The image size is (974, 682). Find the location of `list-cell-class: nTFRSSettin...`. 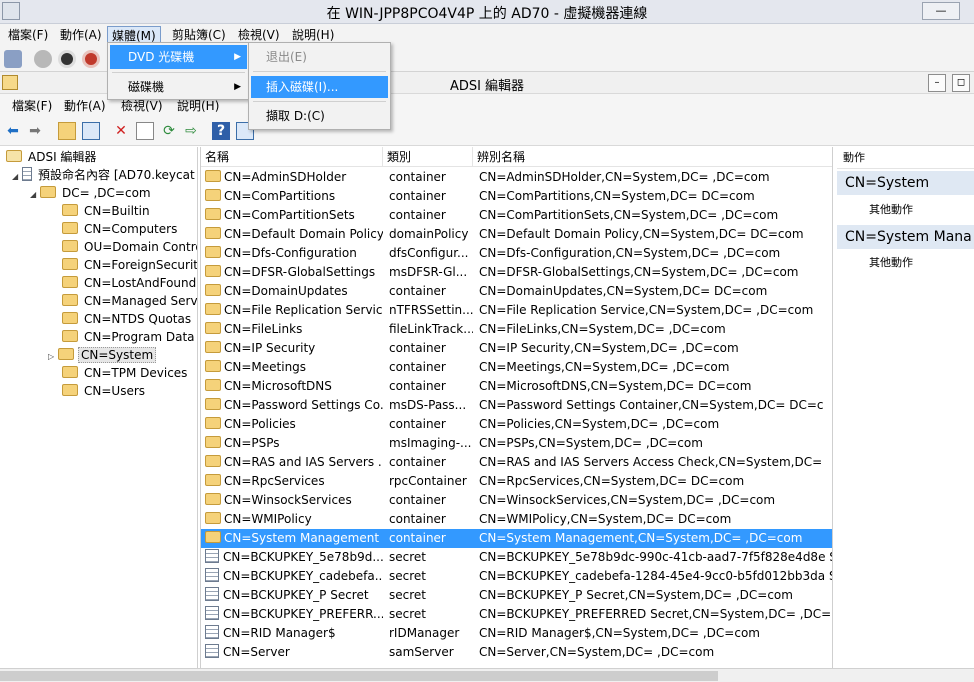

list-cell-class: nTFRSSettin... is located at coordinates (431, 310).